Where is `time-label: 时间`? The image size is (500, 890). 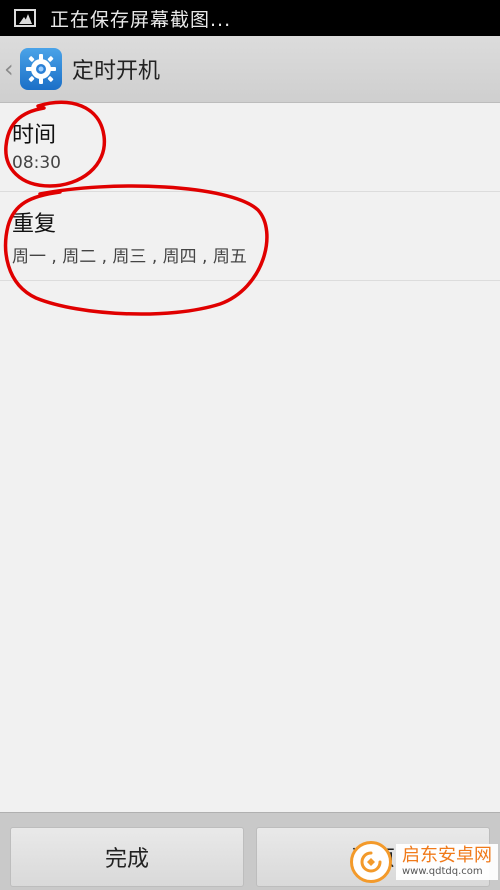
time-label: 时间 is located at coordinates (34, 135).